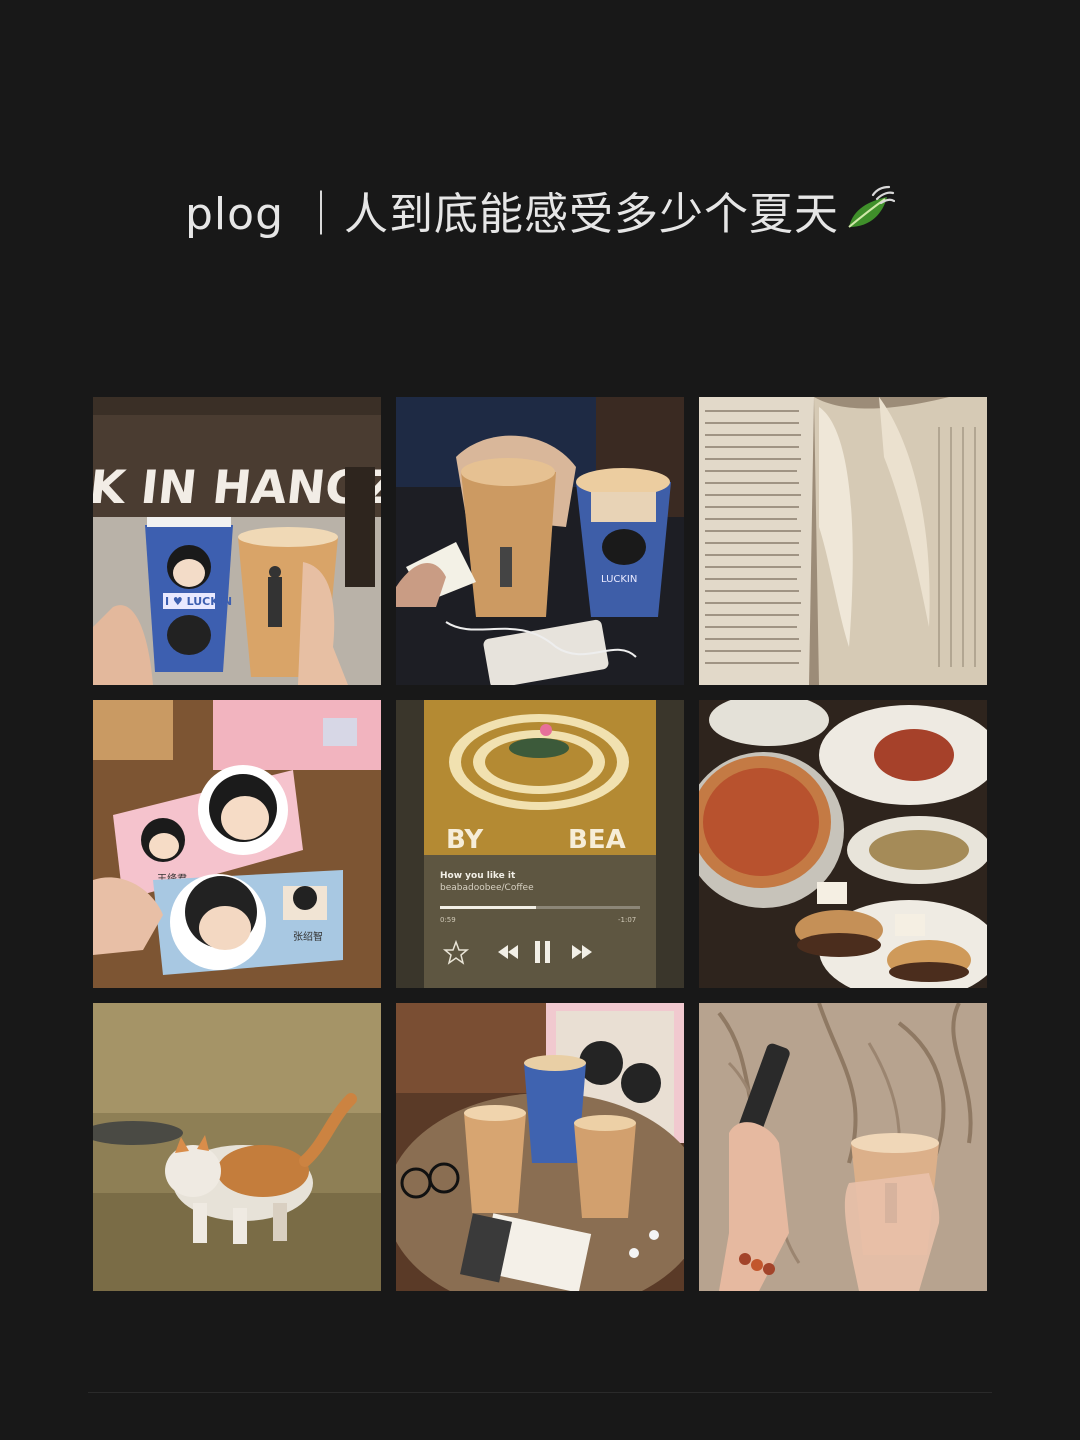 The image size is (1080, 1440). What do you see at coordinates (198, 601) in the screenshot?
I see `cup-text: I ♥ LUCKIN` at bounding box center [198, 601].